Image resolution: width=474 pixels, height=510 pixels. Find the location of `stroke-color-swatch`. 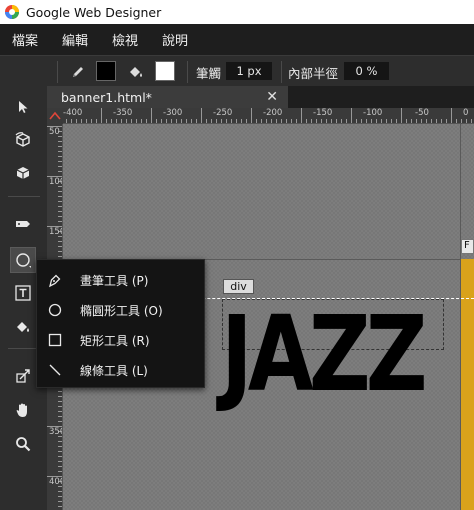

stroke-color-swatch is located at coordinates (106, 71).